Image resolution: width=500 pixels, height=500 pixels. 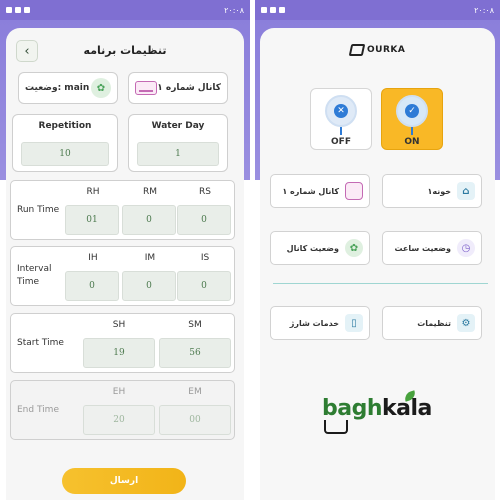 I want to click on baghkala-logo: baghkala, so click(x=377, y=408).